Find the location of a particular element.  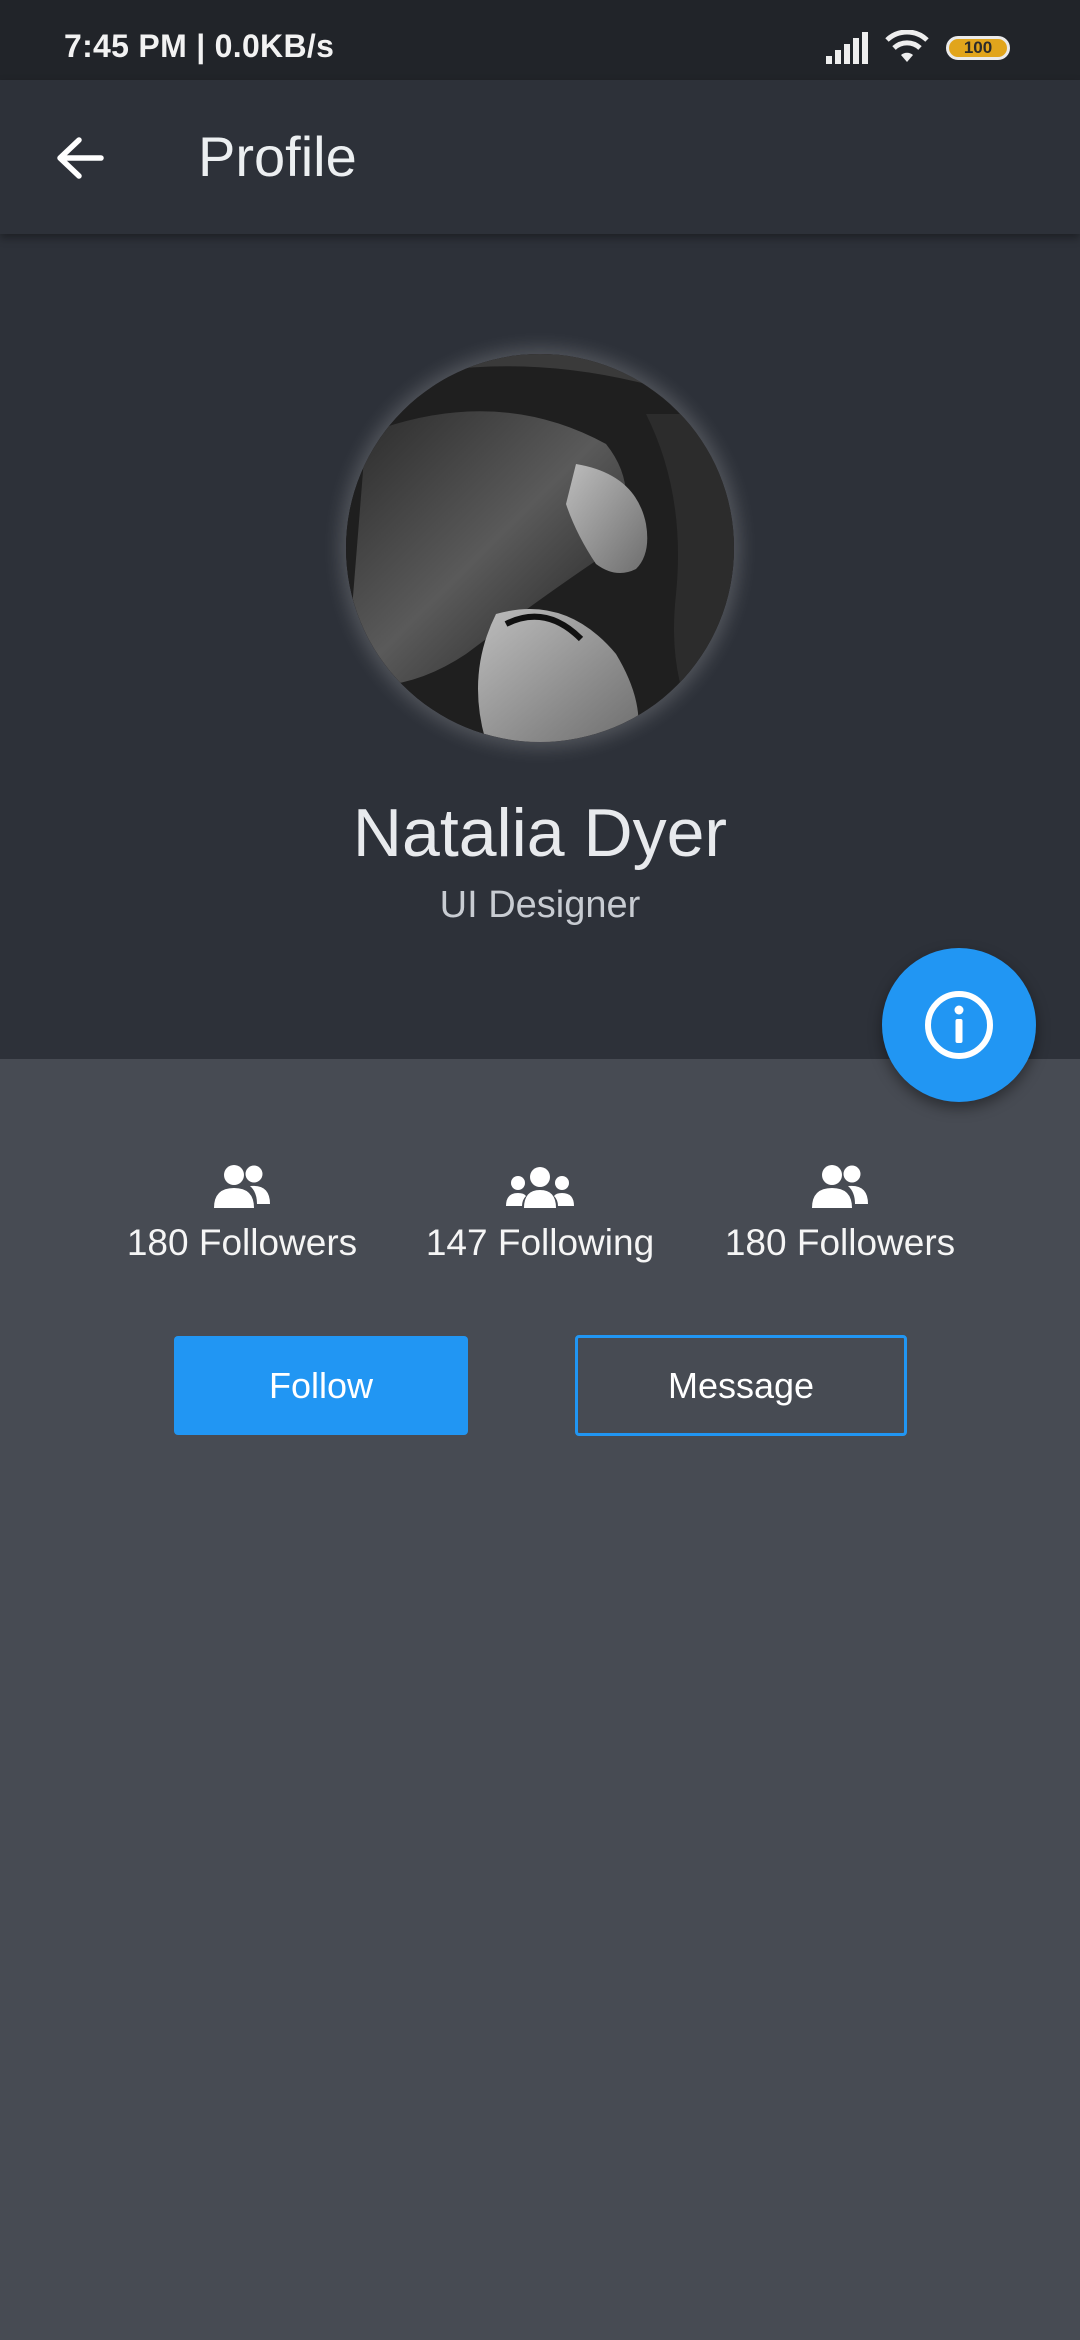

page-title: Profile is located at coordinates (277, 156).